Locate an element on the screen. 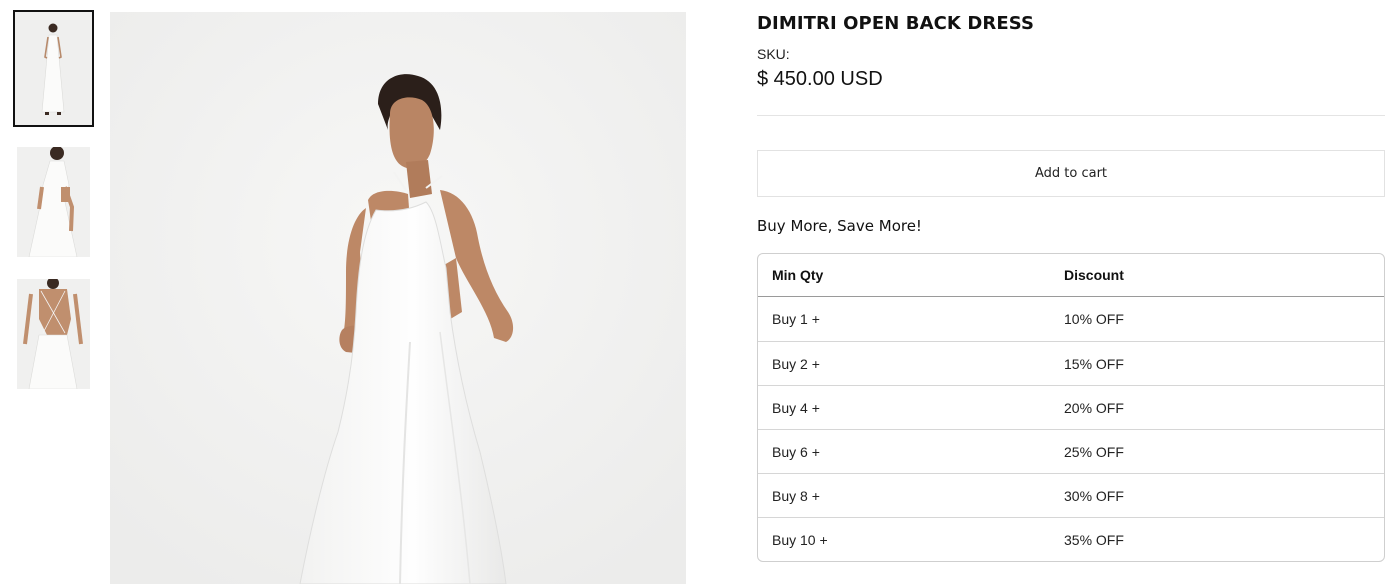 The image size is (1400, 584). dress-side-thumbnail-image is located at coordinates (53, 202).